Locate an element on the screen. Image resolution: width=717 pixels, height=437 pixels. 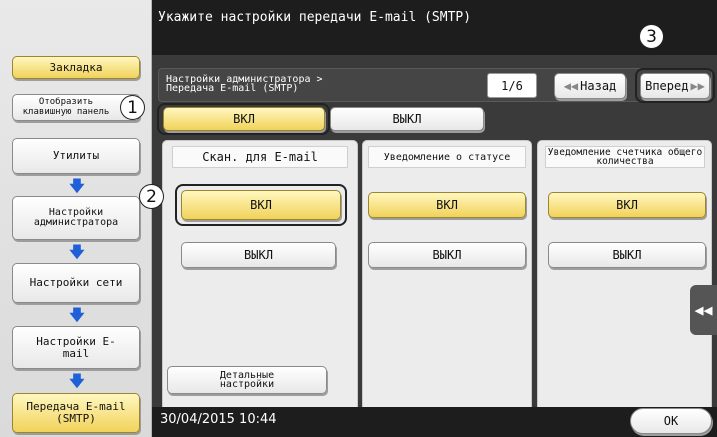
detail-settings-button: Детальные настройки is located at coordinates (247, 380).